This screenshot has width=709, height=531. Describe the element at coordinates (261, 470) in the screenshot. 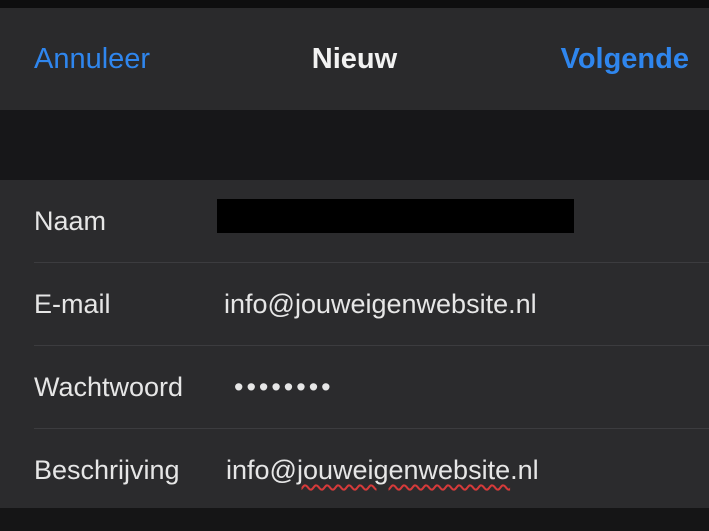

I see `description-value-prefix: info@` at that location.